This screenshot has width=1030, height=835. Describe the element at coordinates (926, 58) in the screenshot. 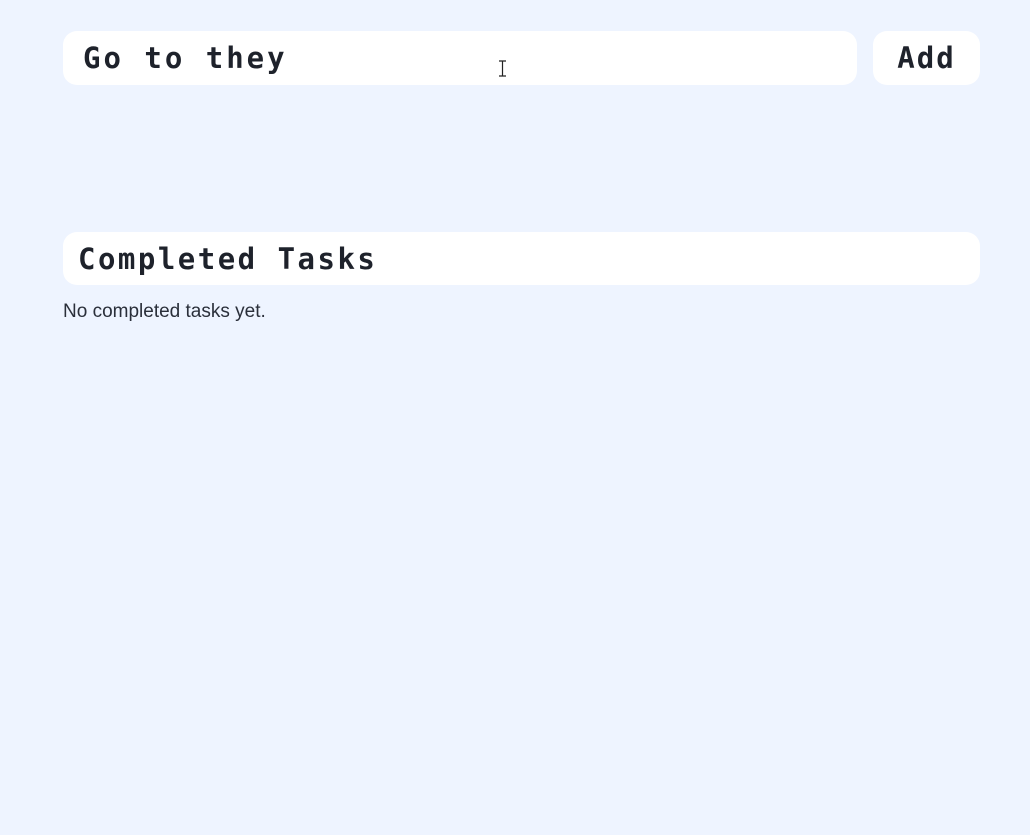

I see `add-task-button: Add` at that location.